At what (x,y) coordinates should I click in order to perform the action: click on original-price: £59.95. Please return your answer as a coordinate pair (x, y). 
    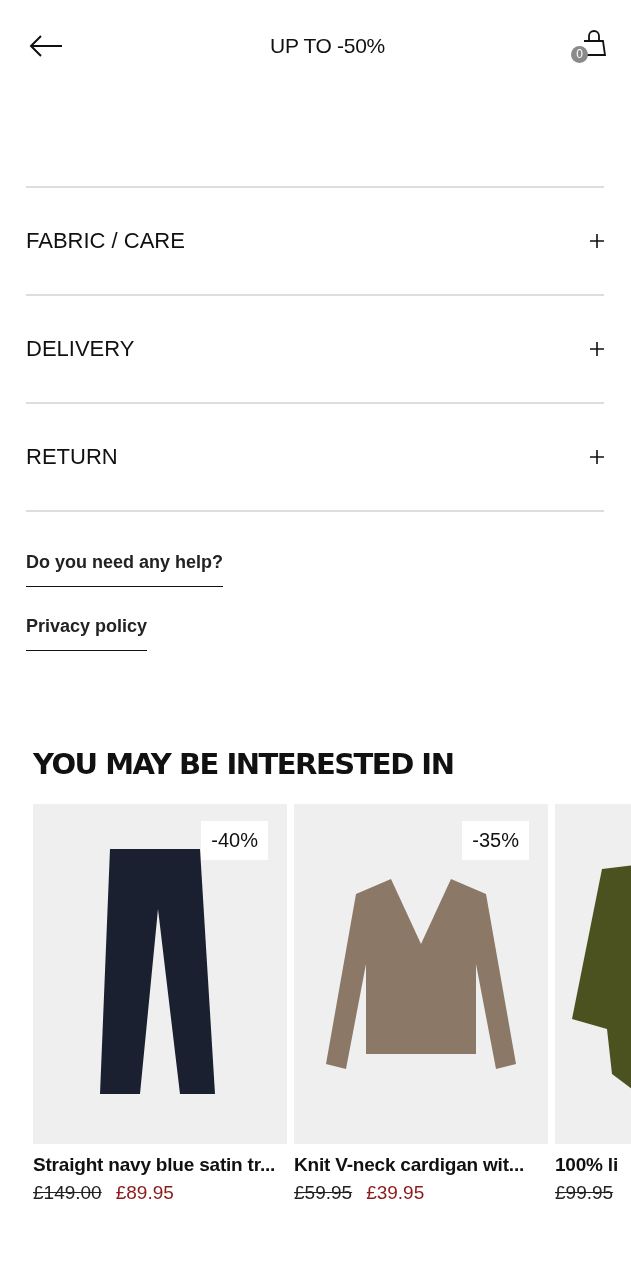
    Looking at the image, I should click on (323, 1193).